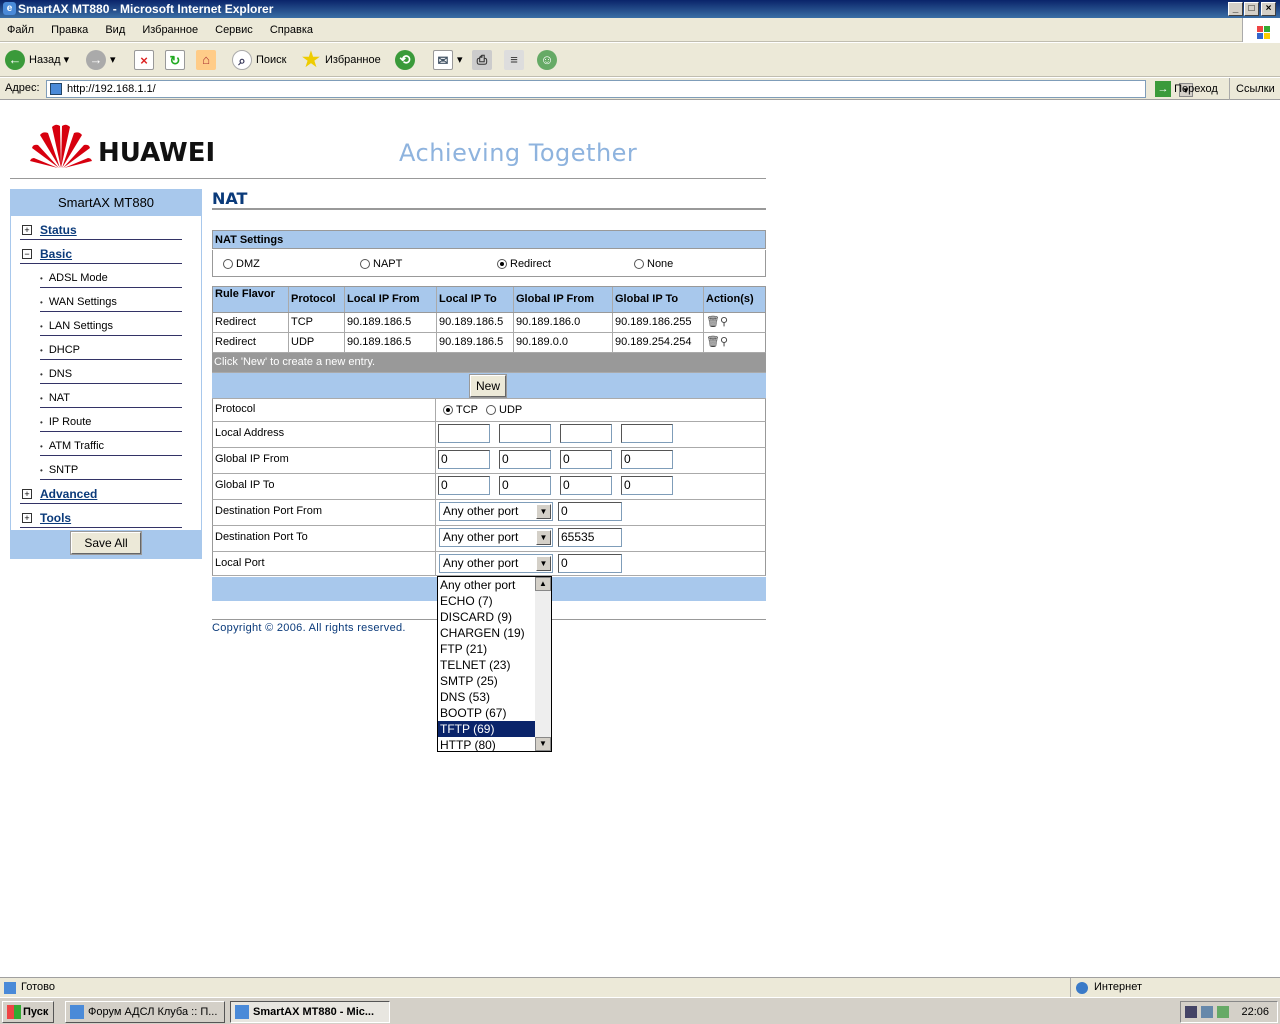 Image resolution: width=1280 pixels, height=1024 pixels. I want to click on dropdown-option: Any other port, so click(486, 585).